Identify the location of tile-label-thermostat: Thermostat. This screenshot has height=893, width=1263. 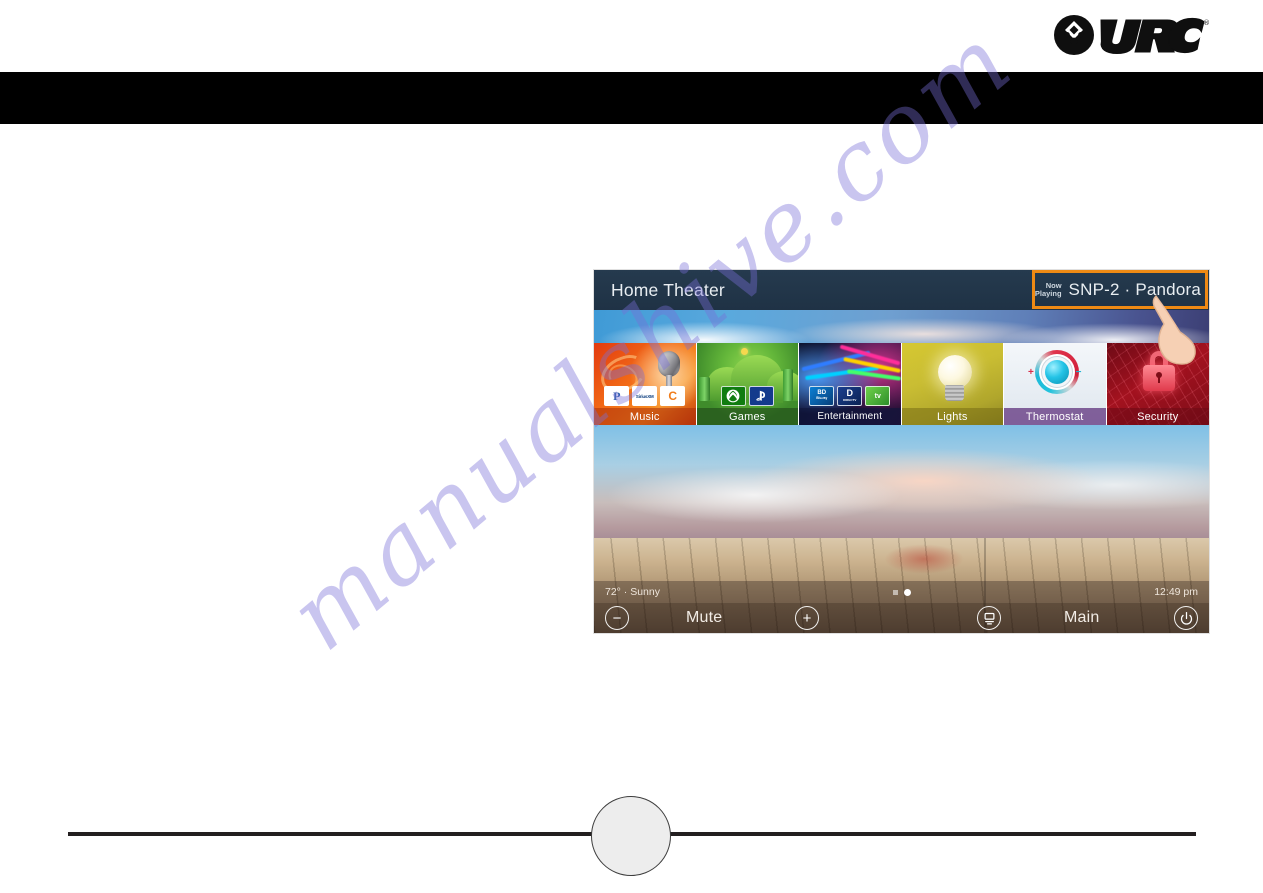
(1055, 416).